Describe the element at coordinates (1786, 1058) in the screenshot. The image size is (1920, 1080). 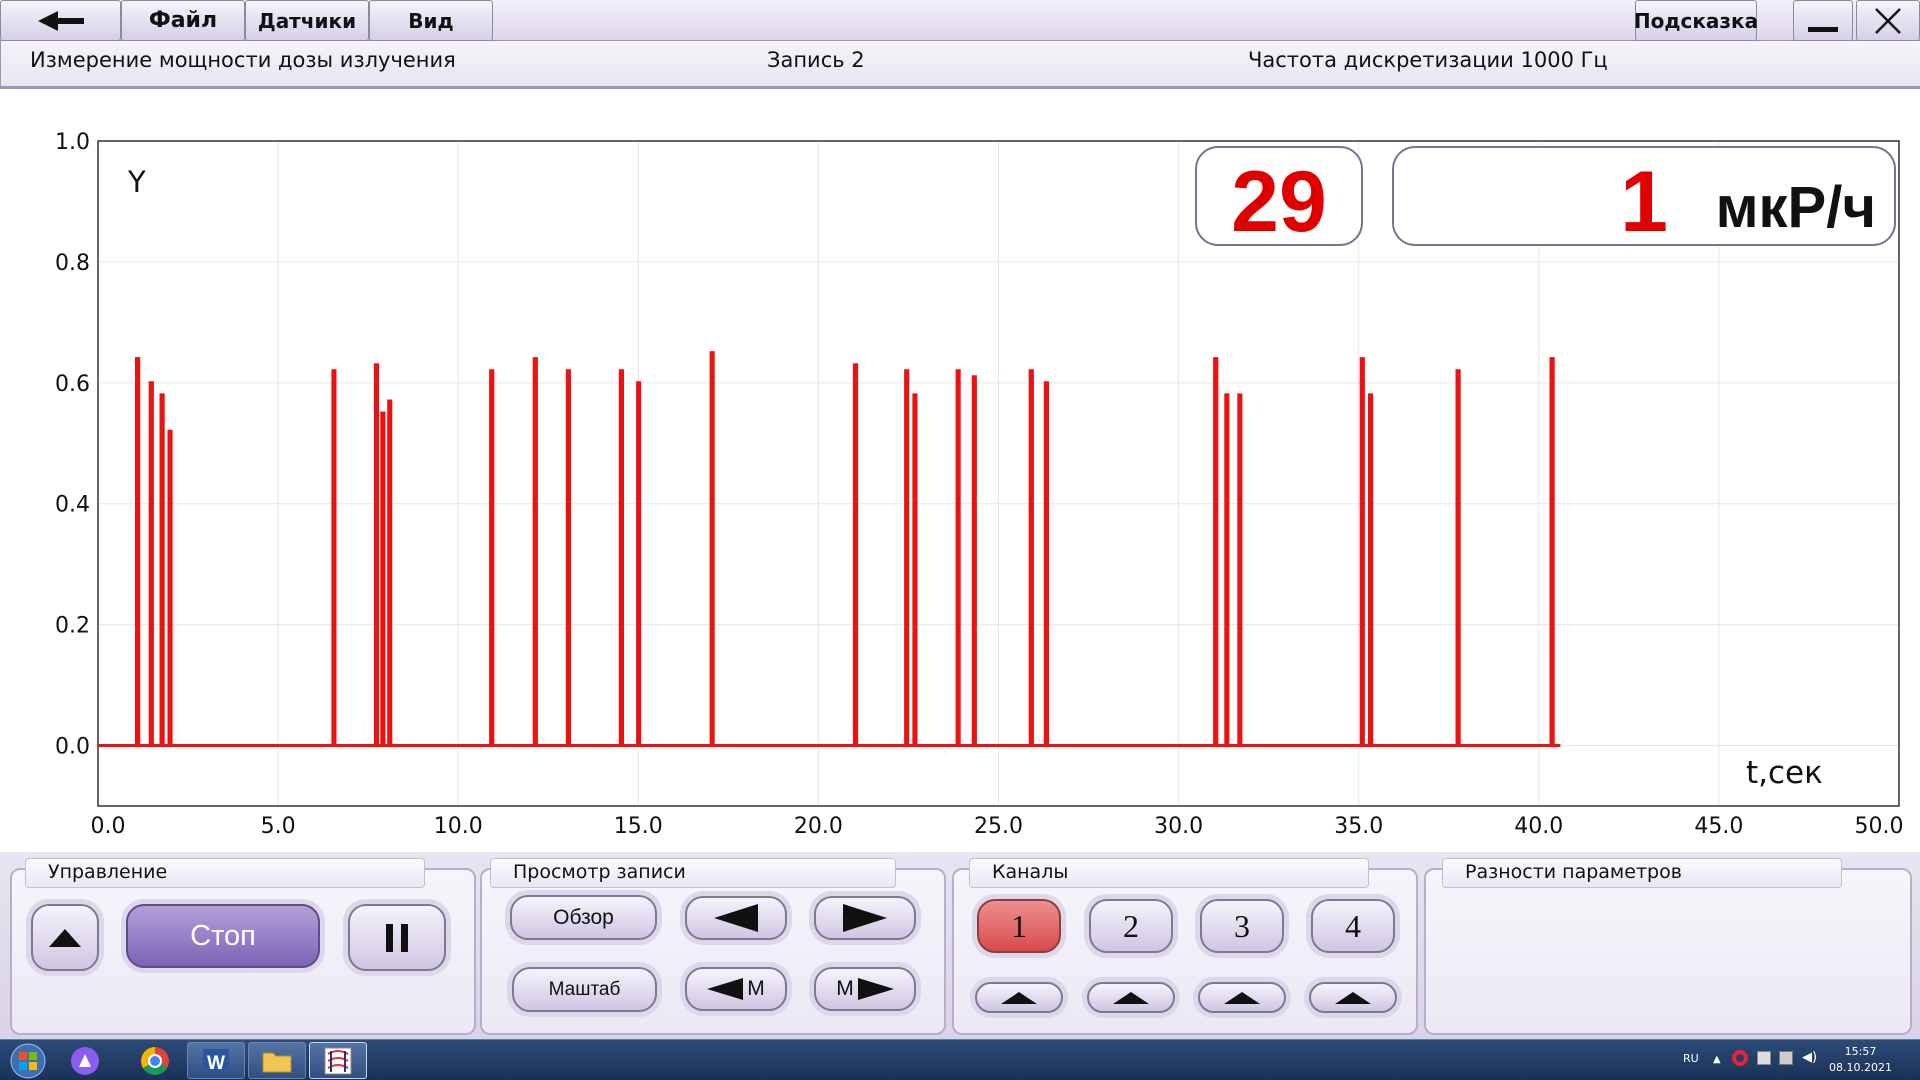
I see `tray-network-icon` at that location.